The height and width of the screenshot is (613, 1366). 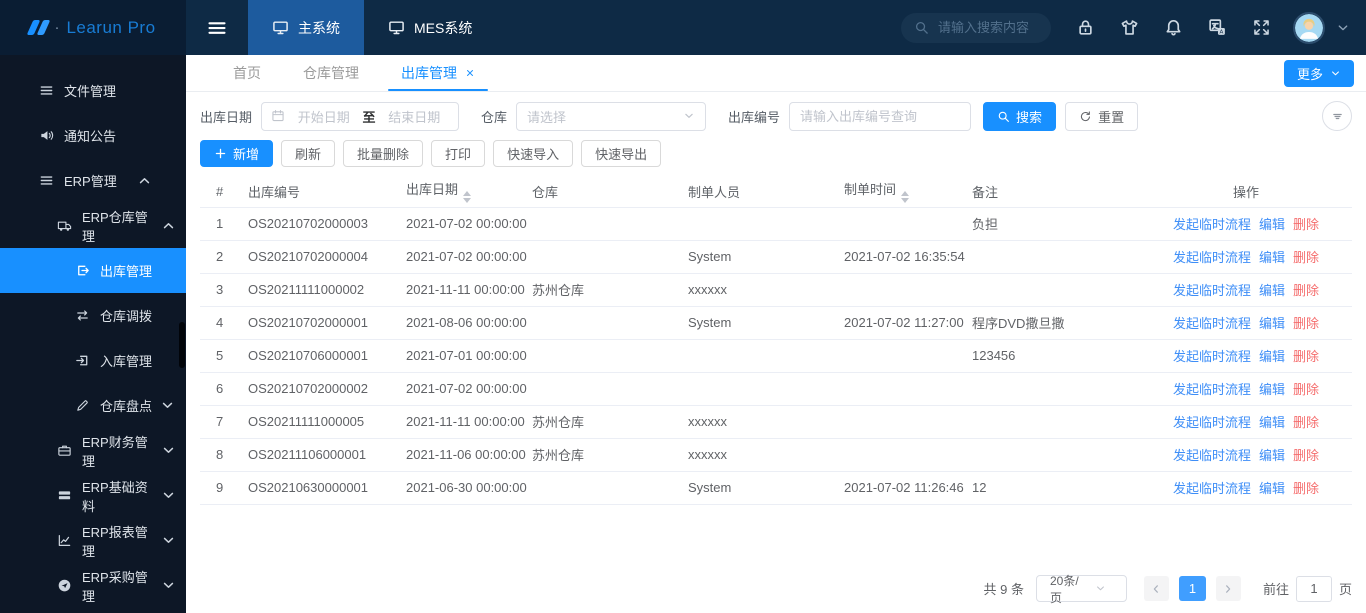 What do you see at coordinates (93, 540) in the screenshot?
I see `sidebar-item-11: ERP报表管理` at bounding box center [93, 540].